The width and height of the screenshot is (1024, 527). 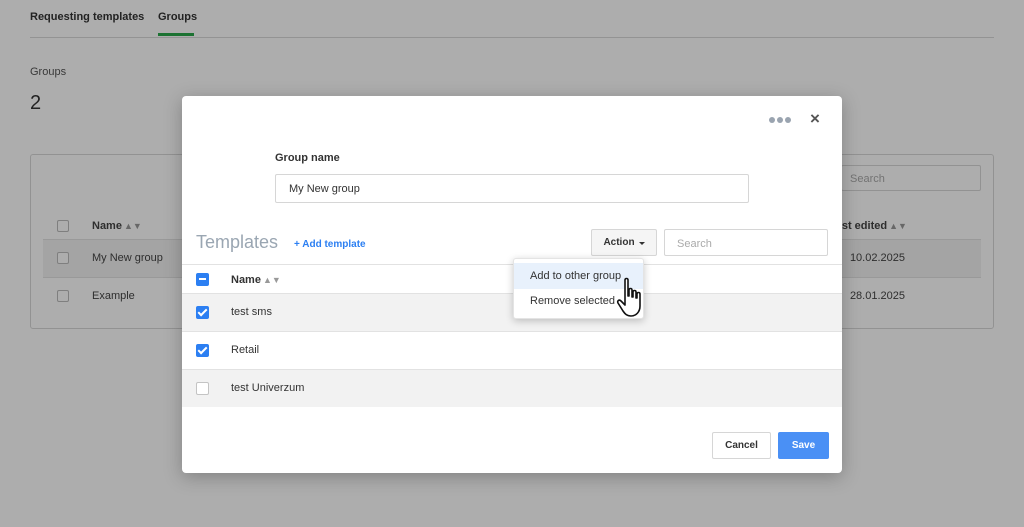 What do you see at coordinates (307, 158) in the screenshot?
I see `group-name-label: Group name` at bounding box center [307, 158].